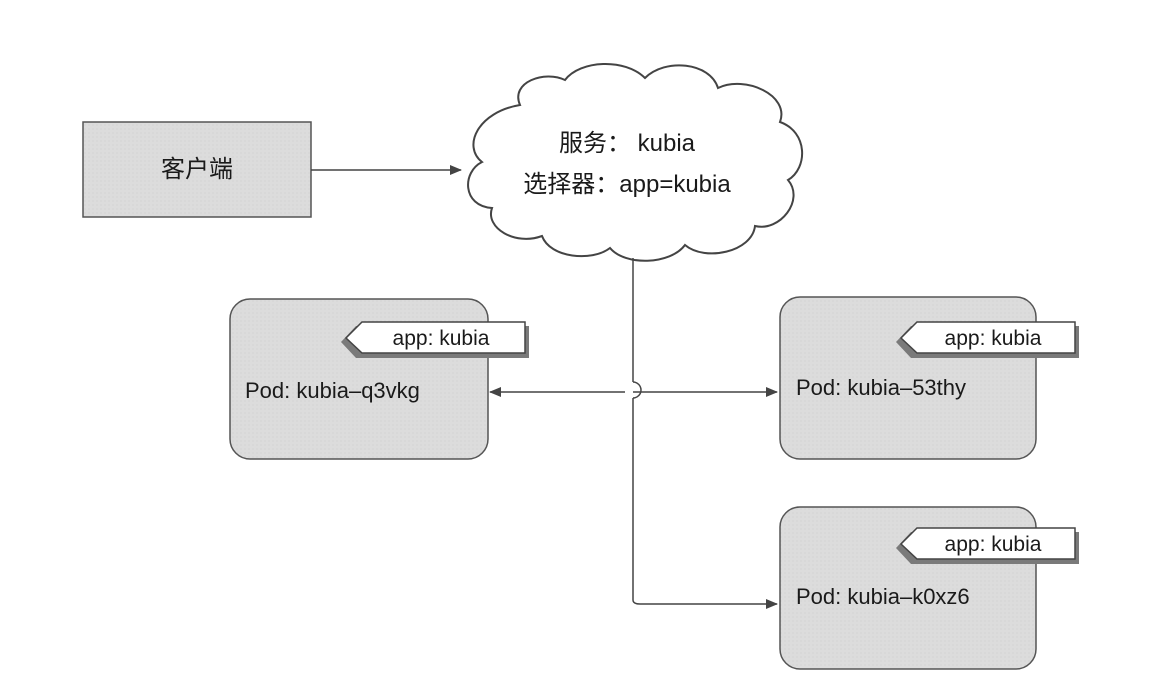 Image resolution: width=1164 pixels, height=688 pixels. I want to click on client-box: 客户端, so click(197, 169).